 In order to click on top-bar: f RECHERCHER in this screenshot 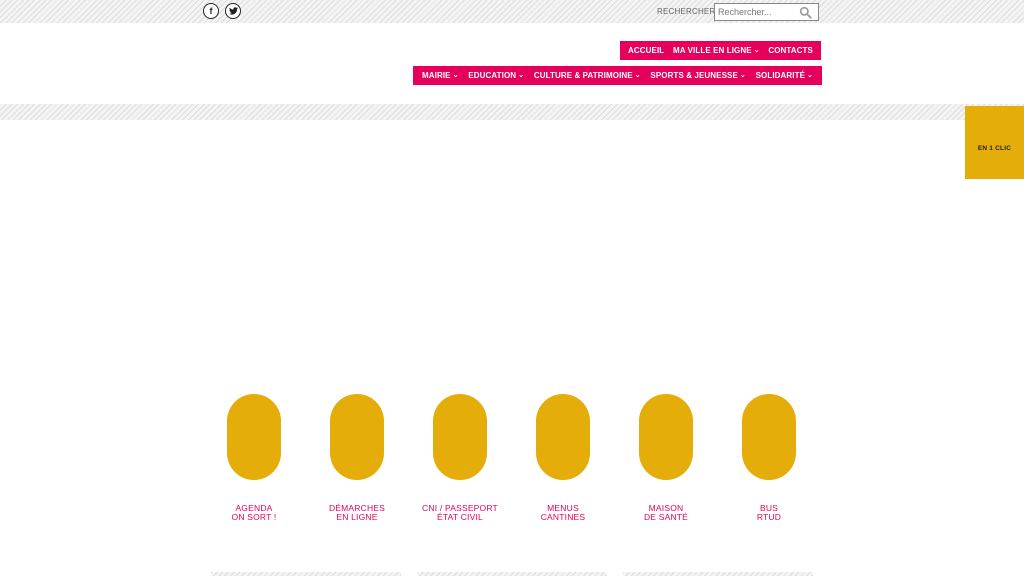, I will do `click(512, 11)`.